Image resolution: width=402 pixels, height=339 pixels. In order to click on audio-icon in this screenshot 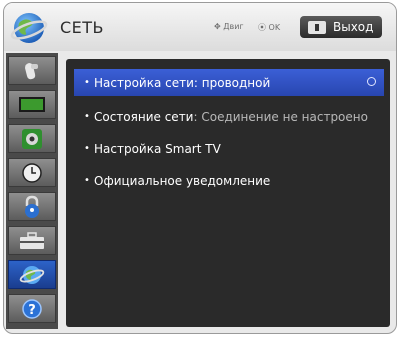, I will do `click(32, 138)`.